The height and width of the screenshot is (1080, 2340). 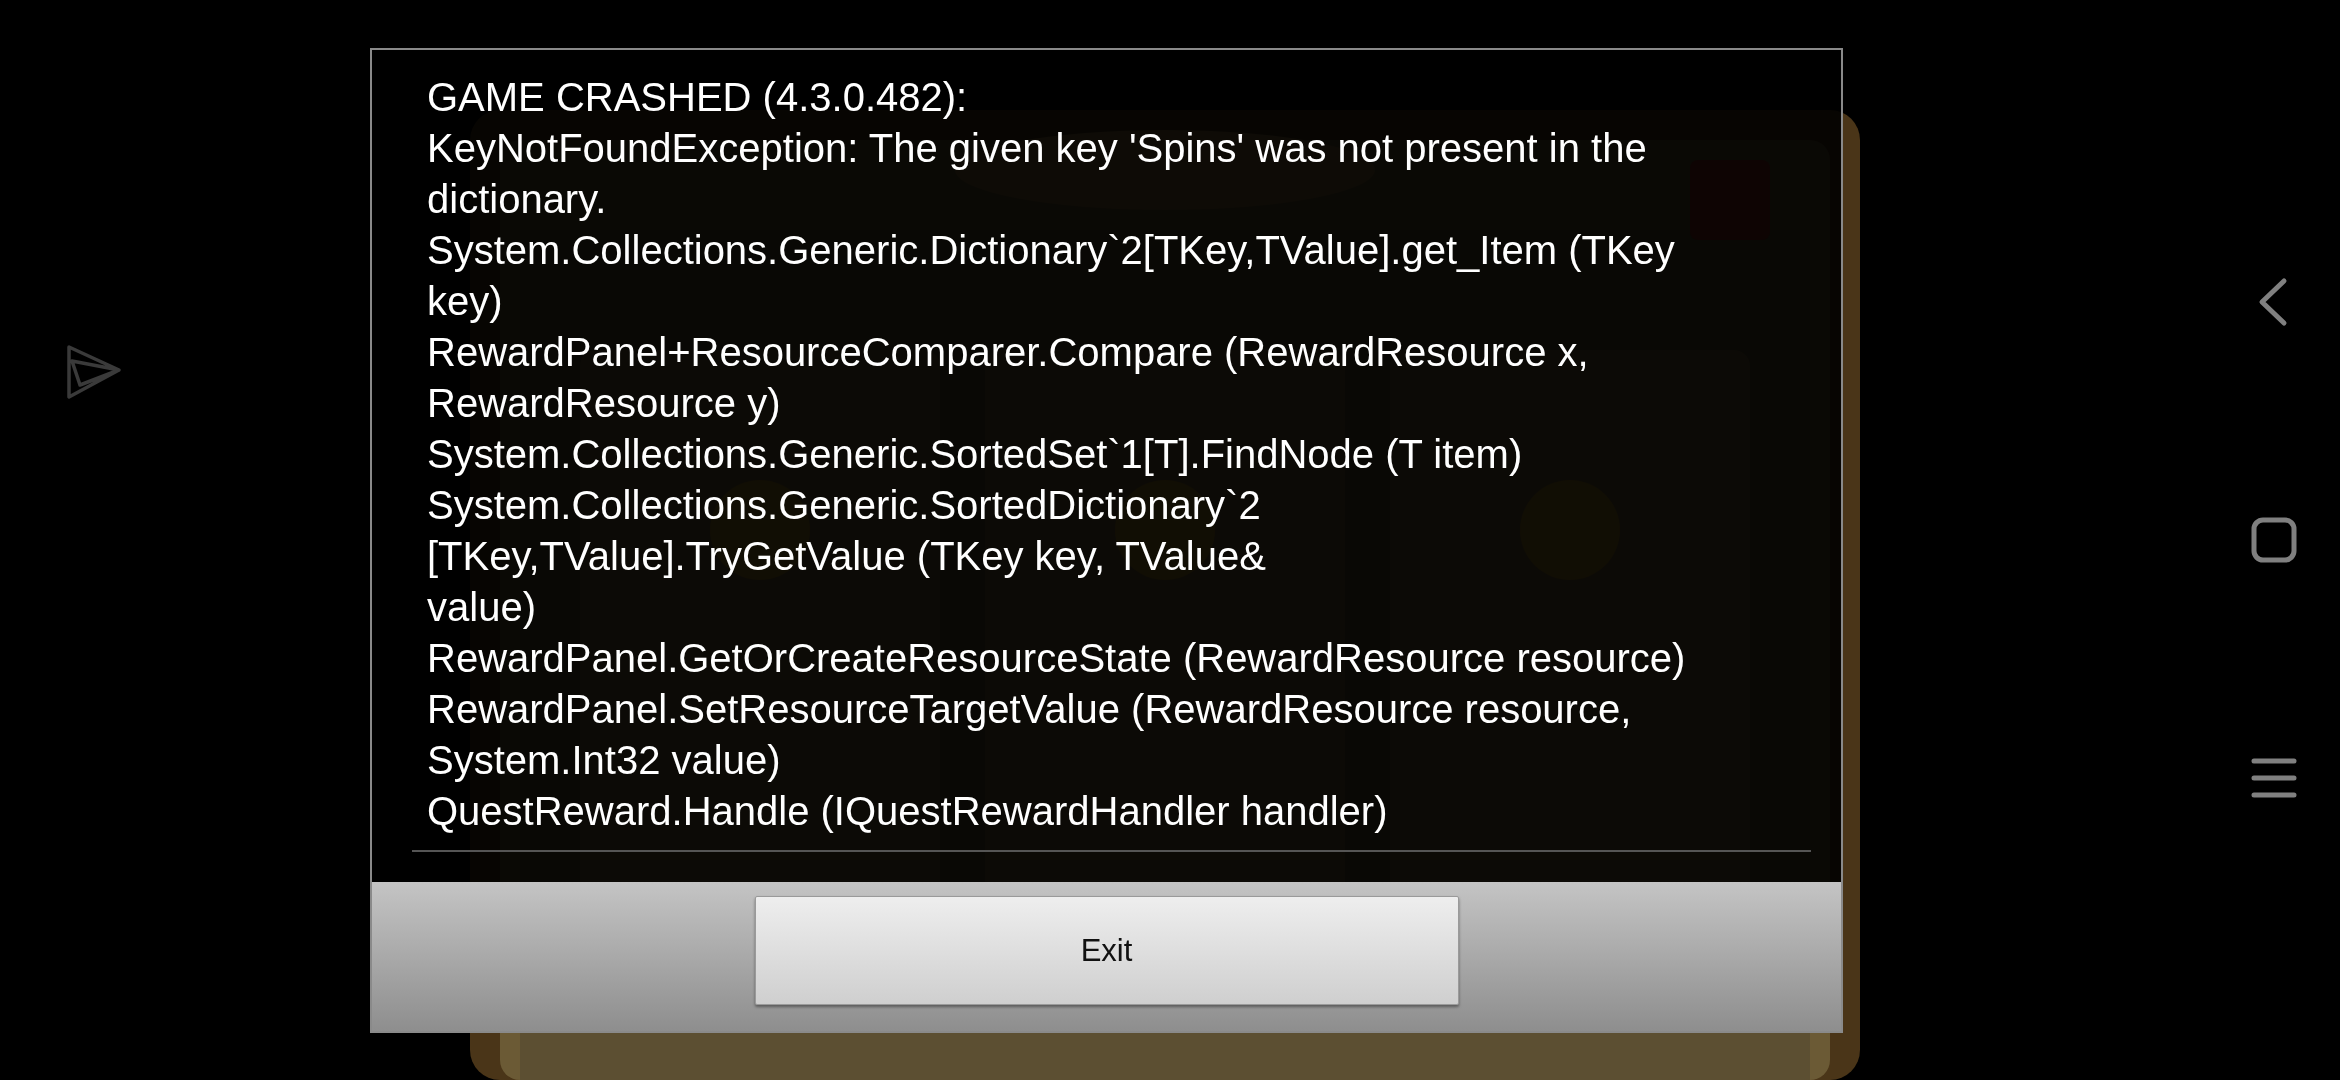 What do you see at coordinates (1037, 174) in the screenshot?
I see `stack-trace-line: KeyNotFoundException: The given key 'Spins' was not present in the dictionary.` at bounding box center [1037, 174].